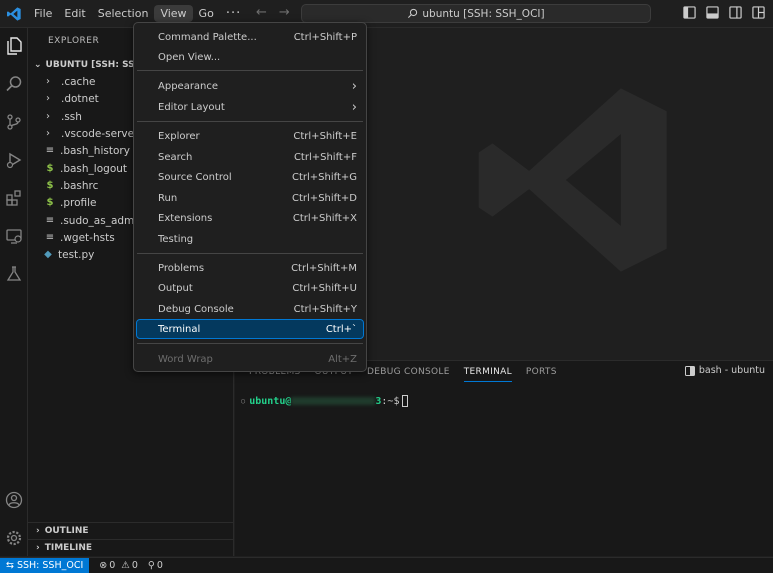 Image resolution: width=773 pixels, height=573 pixels. What do you see at coordinates (130, 530) in the screenshot?
I see `outline-section: › OUTLINE` at bounding box center [130, 530].